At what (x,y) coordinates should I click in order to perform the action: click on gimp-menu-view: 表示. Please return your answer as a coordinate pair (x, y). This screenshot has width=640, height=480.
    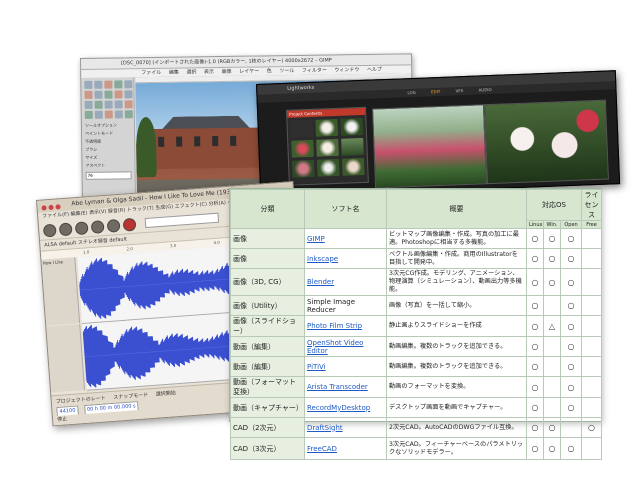
    Looking at the image, I should click on (209, 72).